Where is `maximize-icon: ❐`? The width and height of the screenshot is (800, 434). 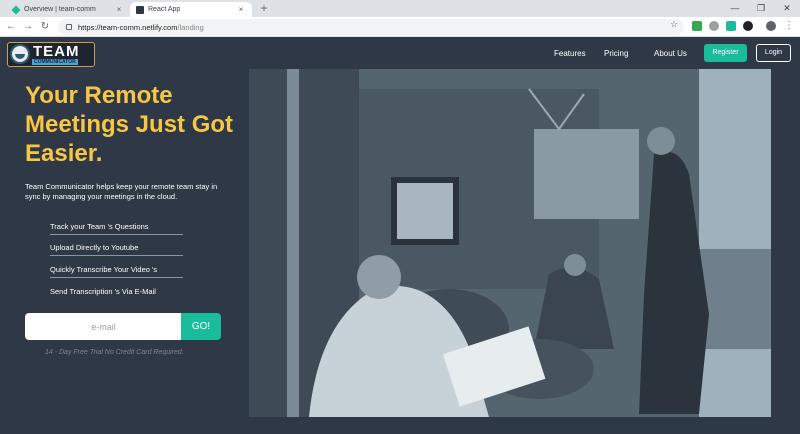 maximize-icon: ❐ is located at coordinates (761, 8).